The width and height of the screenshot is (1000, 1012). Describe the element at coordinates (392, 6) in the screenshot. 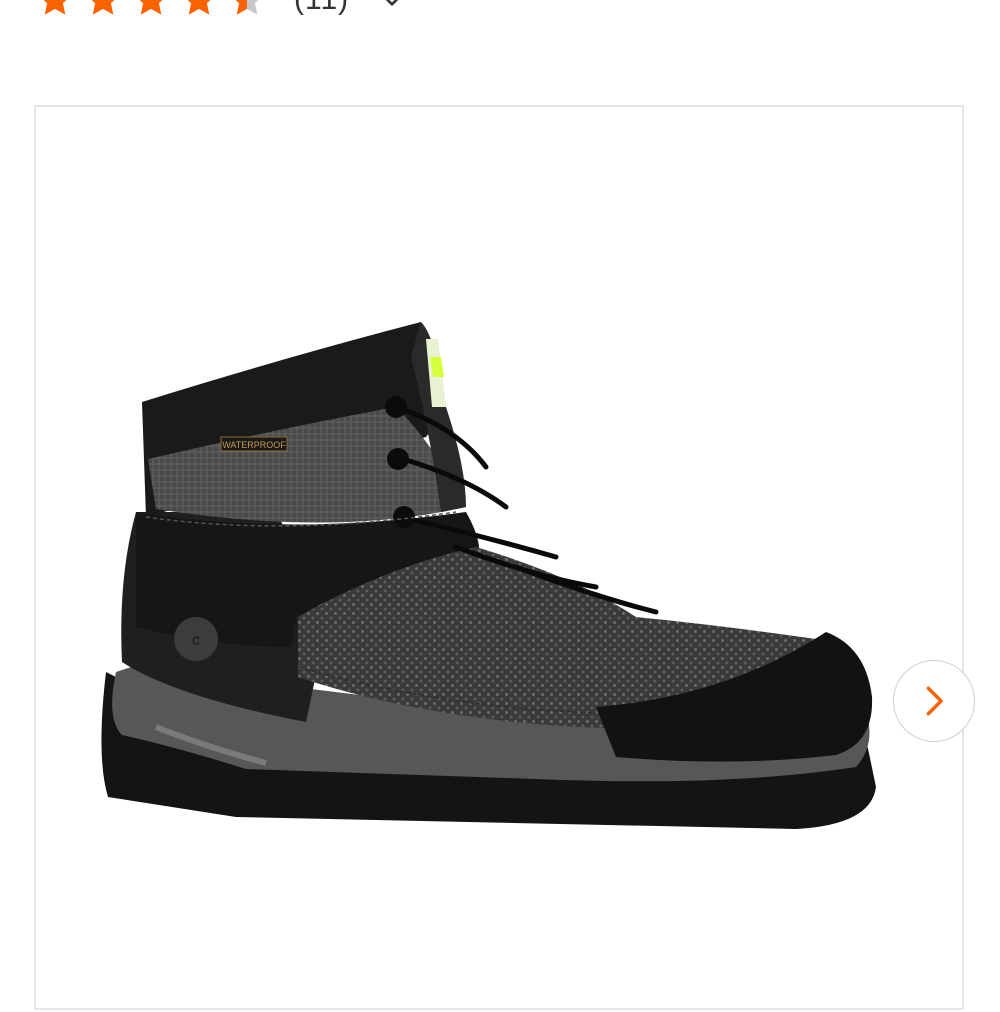

I see `chevron-down-icon` at that location.